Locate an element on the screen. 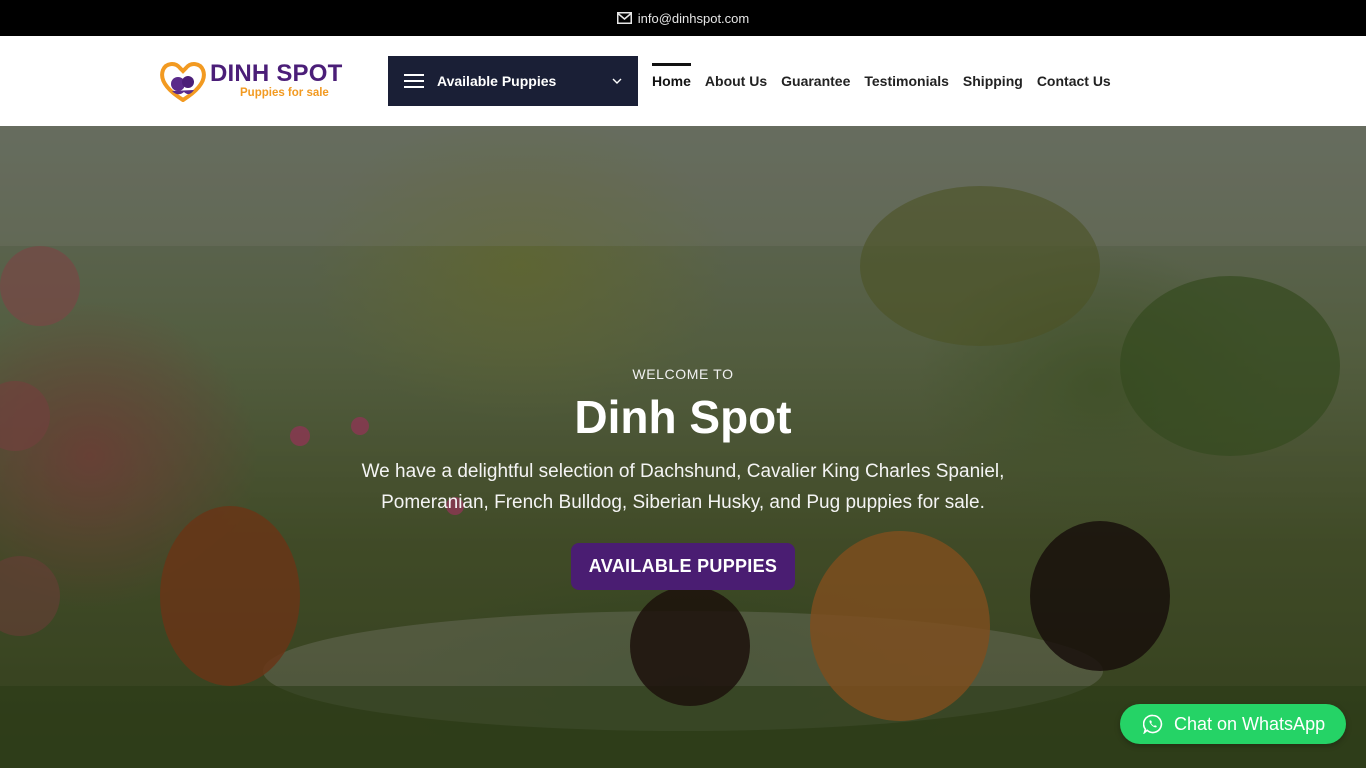 This screenshot has height=768, width=1366. whatsapp-chat-button: Chat on WhatsApp is located at coordinates (1233, 724).